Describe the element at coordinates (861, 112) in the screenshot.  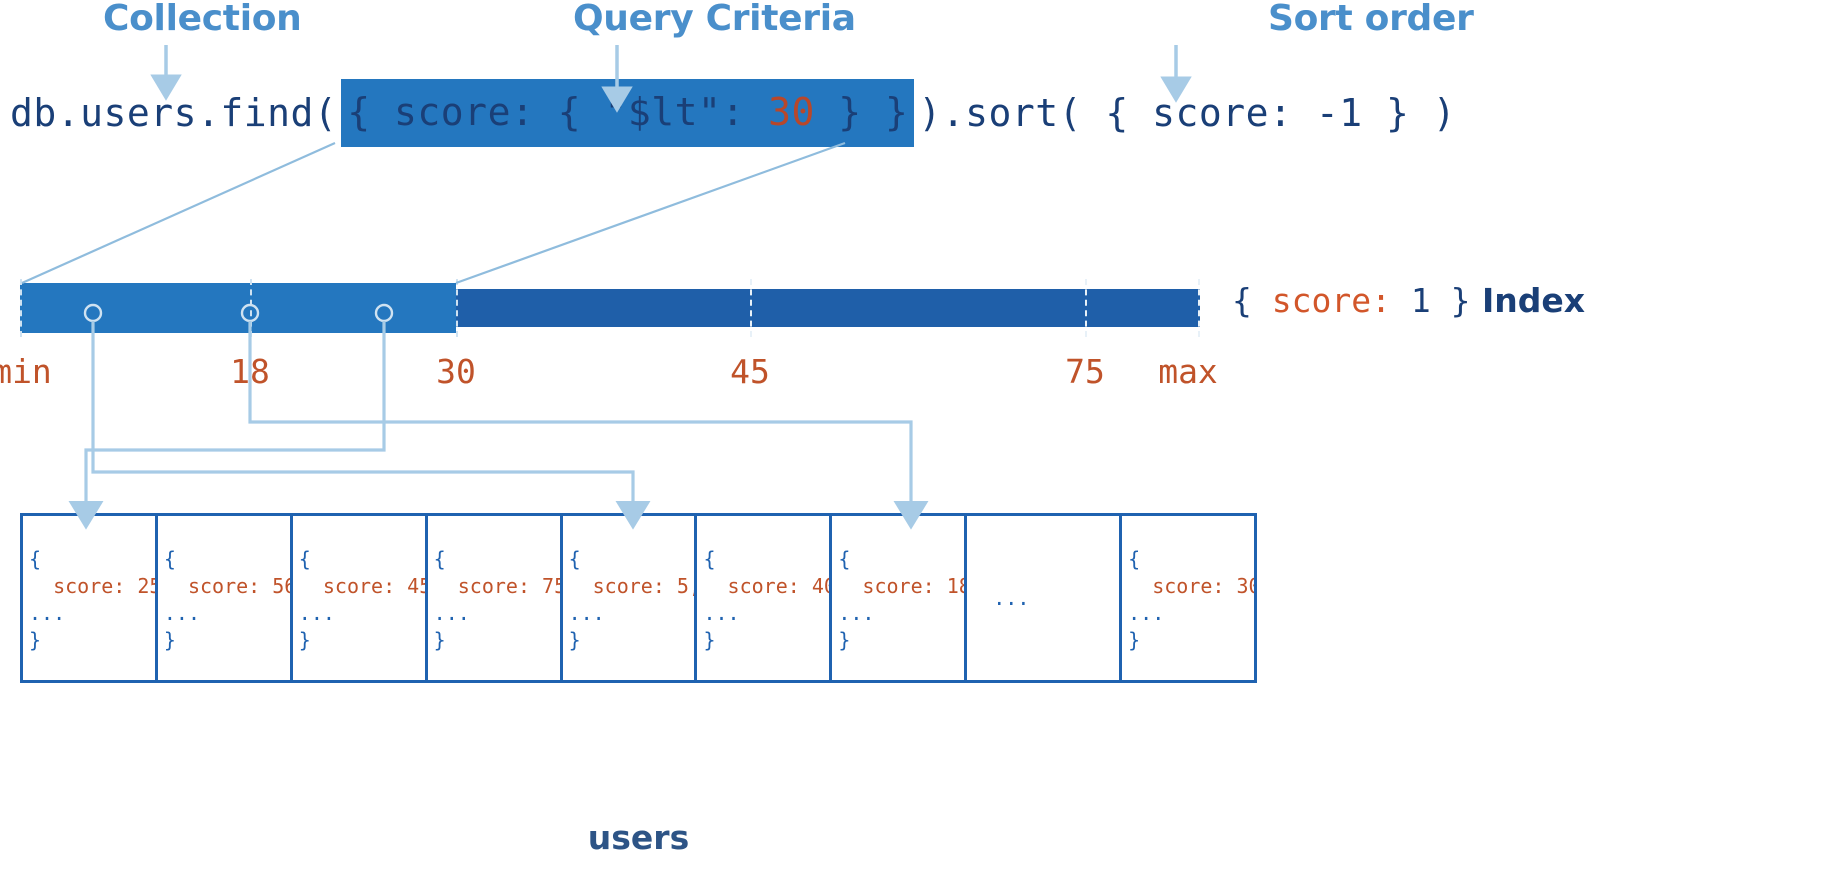
I see `query-criteria-close: } }` at that location.